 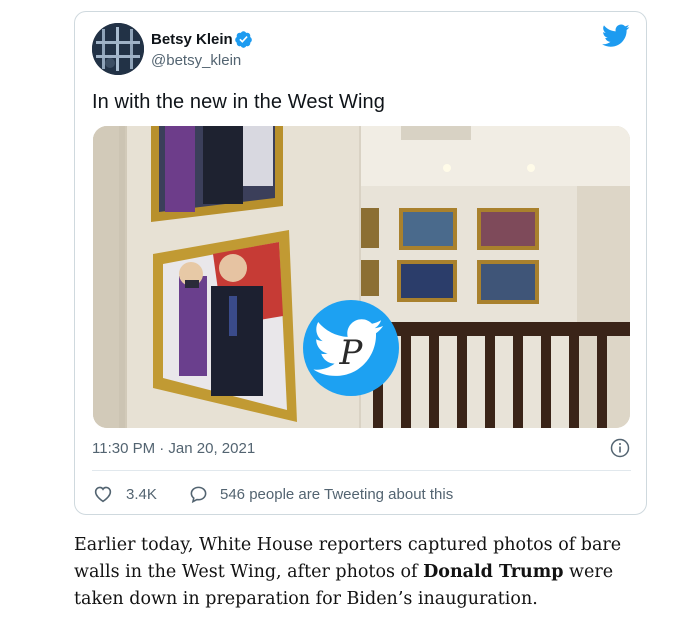 I want to click on tweeting-about-link: 546 people are Tweeting about this, so click(x=336, y=494).